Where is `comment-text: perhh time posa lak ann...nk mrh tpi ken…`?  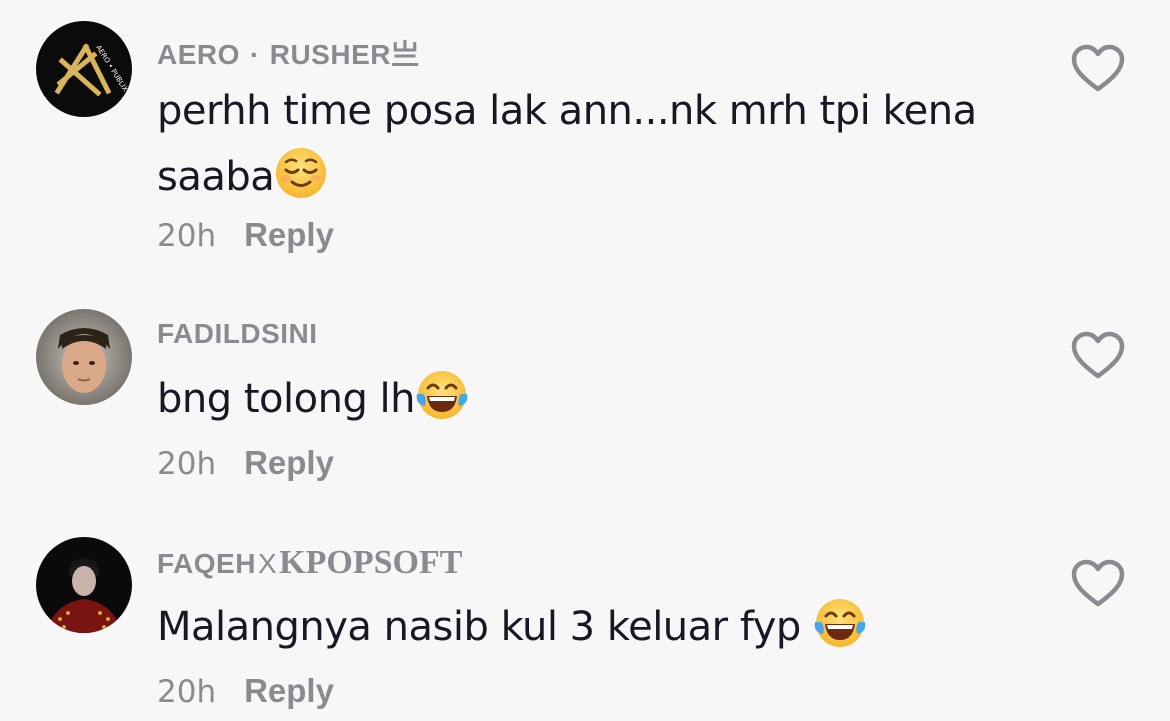
comment-text: perhh time posa lak ann...nk mrh tpi ken… is located at coordinates (567, 144).